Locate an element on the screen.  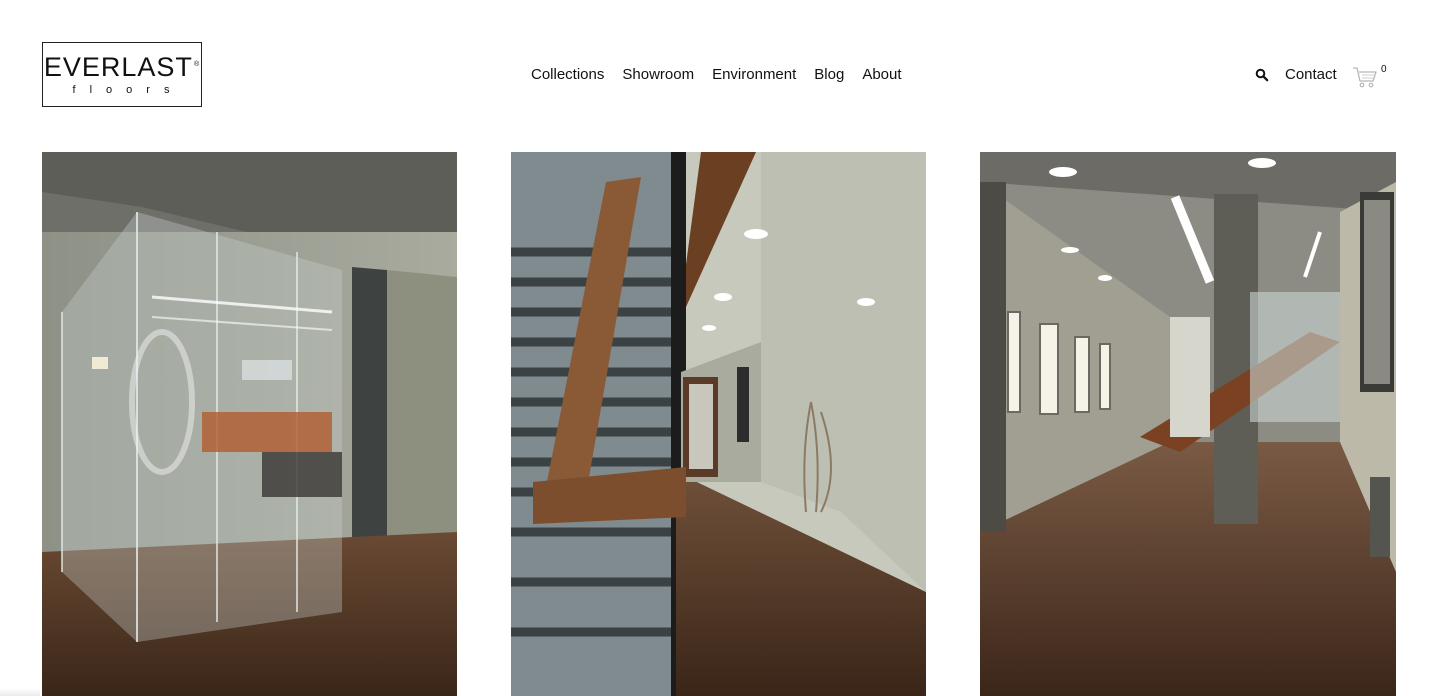
nav-item-about: About is located at coordinates (881, 75).